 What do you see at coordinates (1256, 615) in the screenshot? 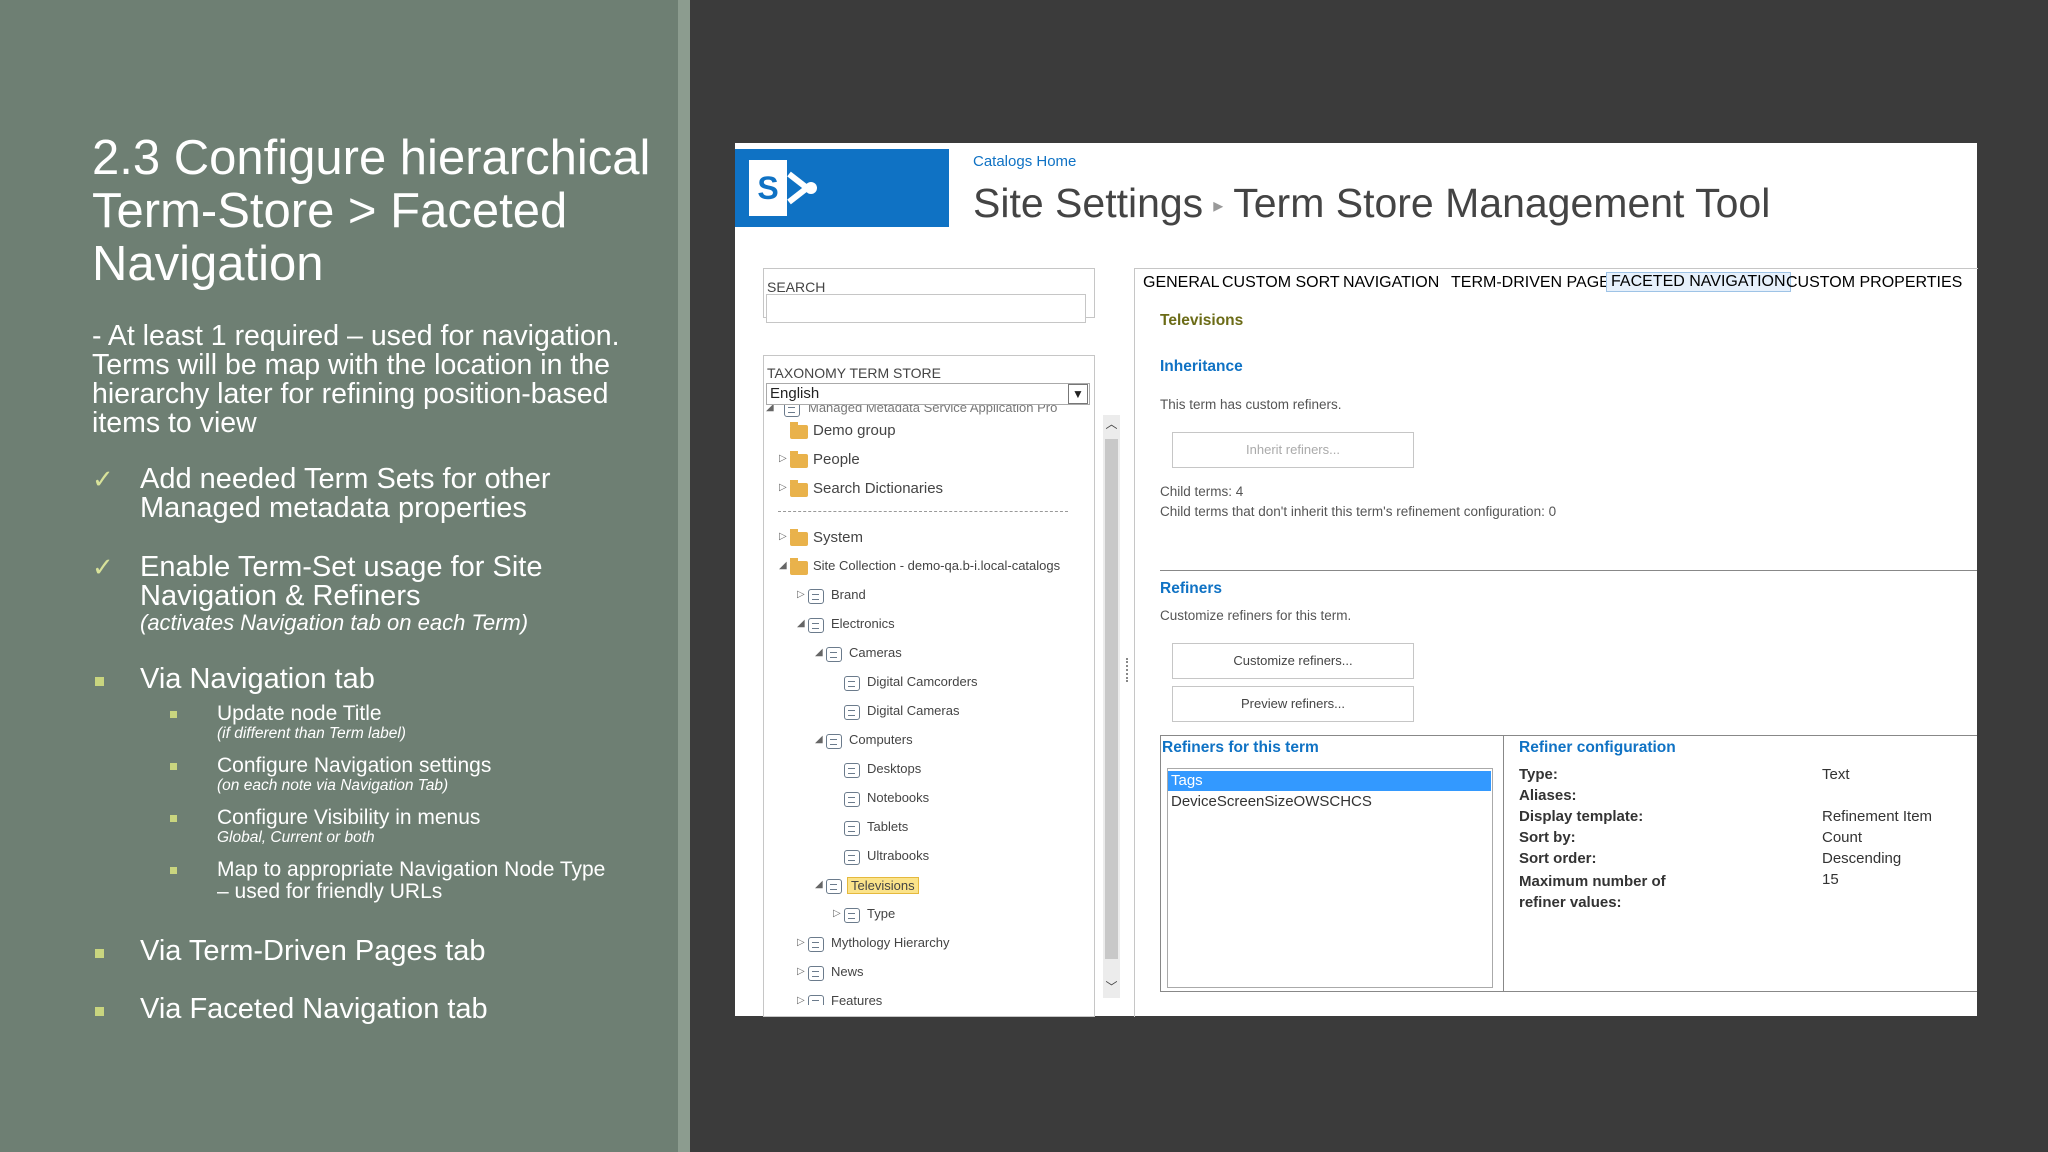
I see `refiners-text: Customize refiners for this term.` at bounding box center [1256, 615].